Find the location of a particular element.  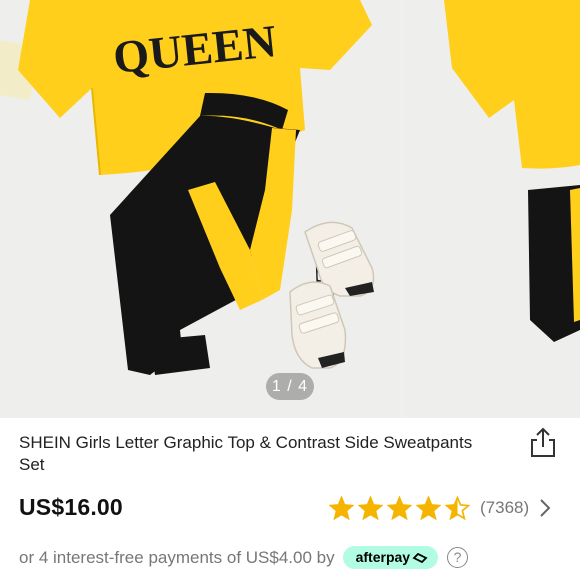

share-button is located at coordinates (543, 442).